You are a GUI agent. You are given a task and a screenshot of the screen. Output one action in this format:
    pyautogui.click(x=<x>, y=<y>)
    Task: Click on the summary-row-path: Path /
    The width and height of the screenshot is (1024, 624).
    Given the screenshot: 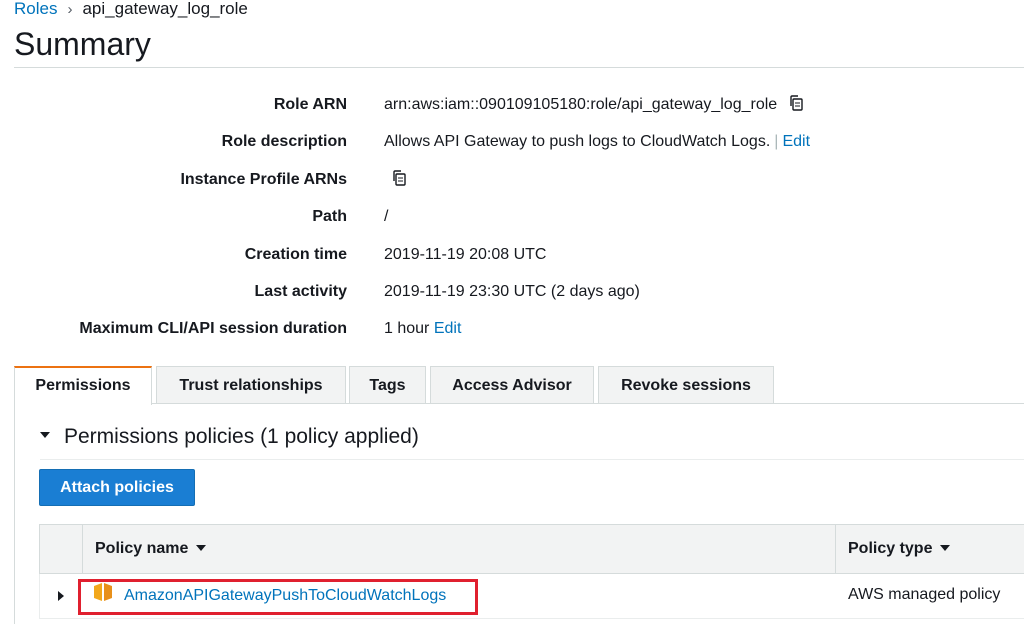 What is the action you would take?
    pyautogui.click(x=512, y=217)
    